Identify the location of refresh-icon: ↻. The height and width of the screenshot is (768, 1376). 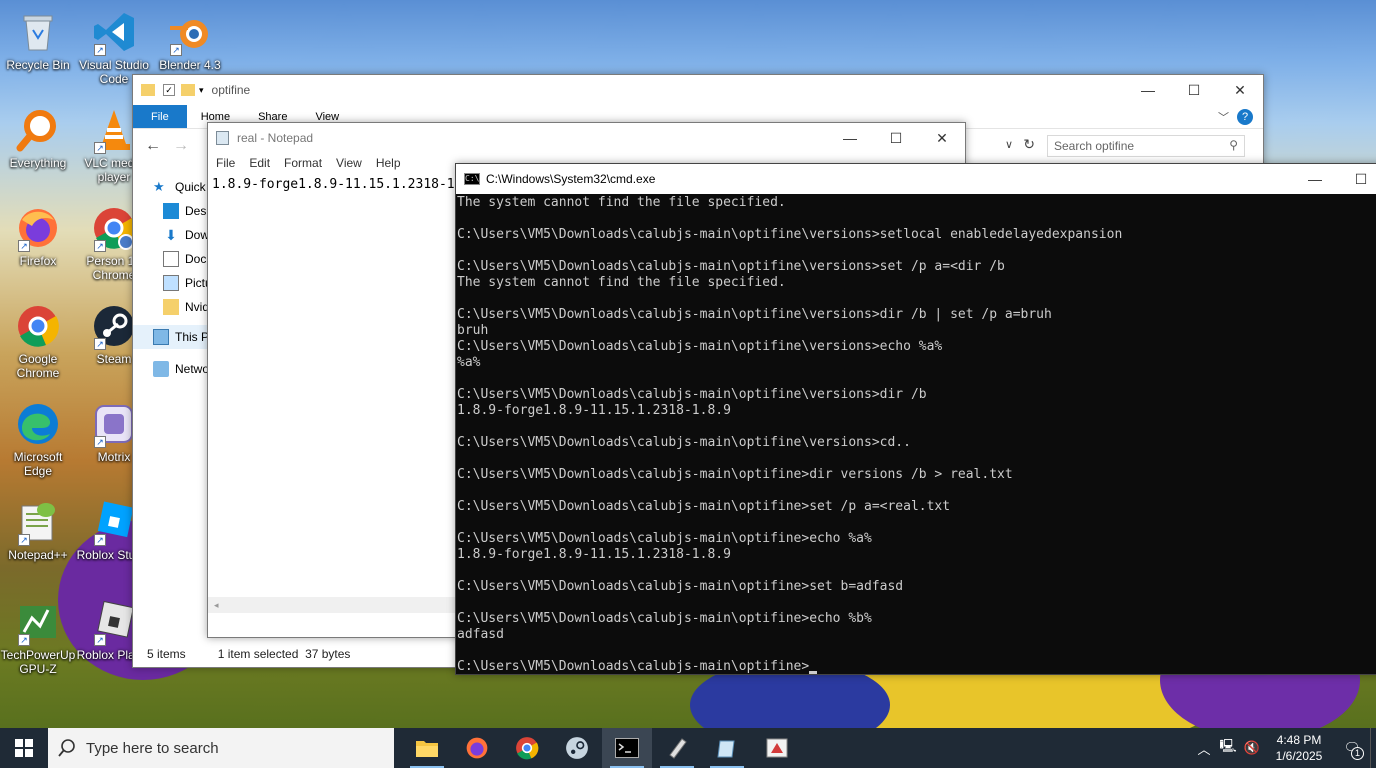
(1029, 144).